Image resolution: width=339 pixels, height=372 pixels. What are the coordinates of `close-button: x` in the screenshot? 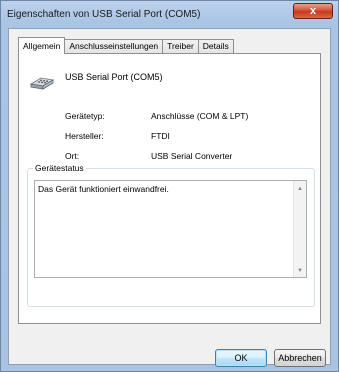 It's located at (313, 11).